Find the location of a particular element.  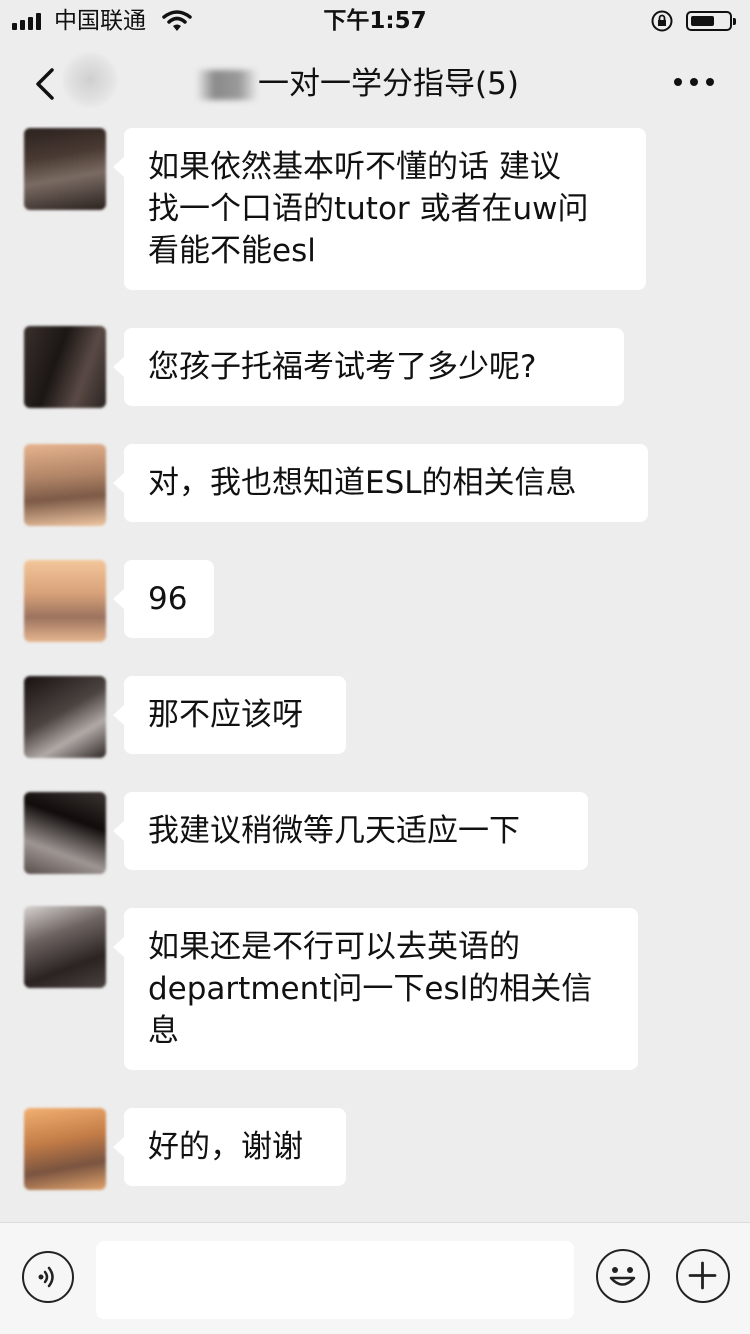

nav-bar: 一对一学分指导(5) is located at coordinates (375, 84).